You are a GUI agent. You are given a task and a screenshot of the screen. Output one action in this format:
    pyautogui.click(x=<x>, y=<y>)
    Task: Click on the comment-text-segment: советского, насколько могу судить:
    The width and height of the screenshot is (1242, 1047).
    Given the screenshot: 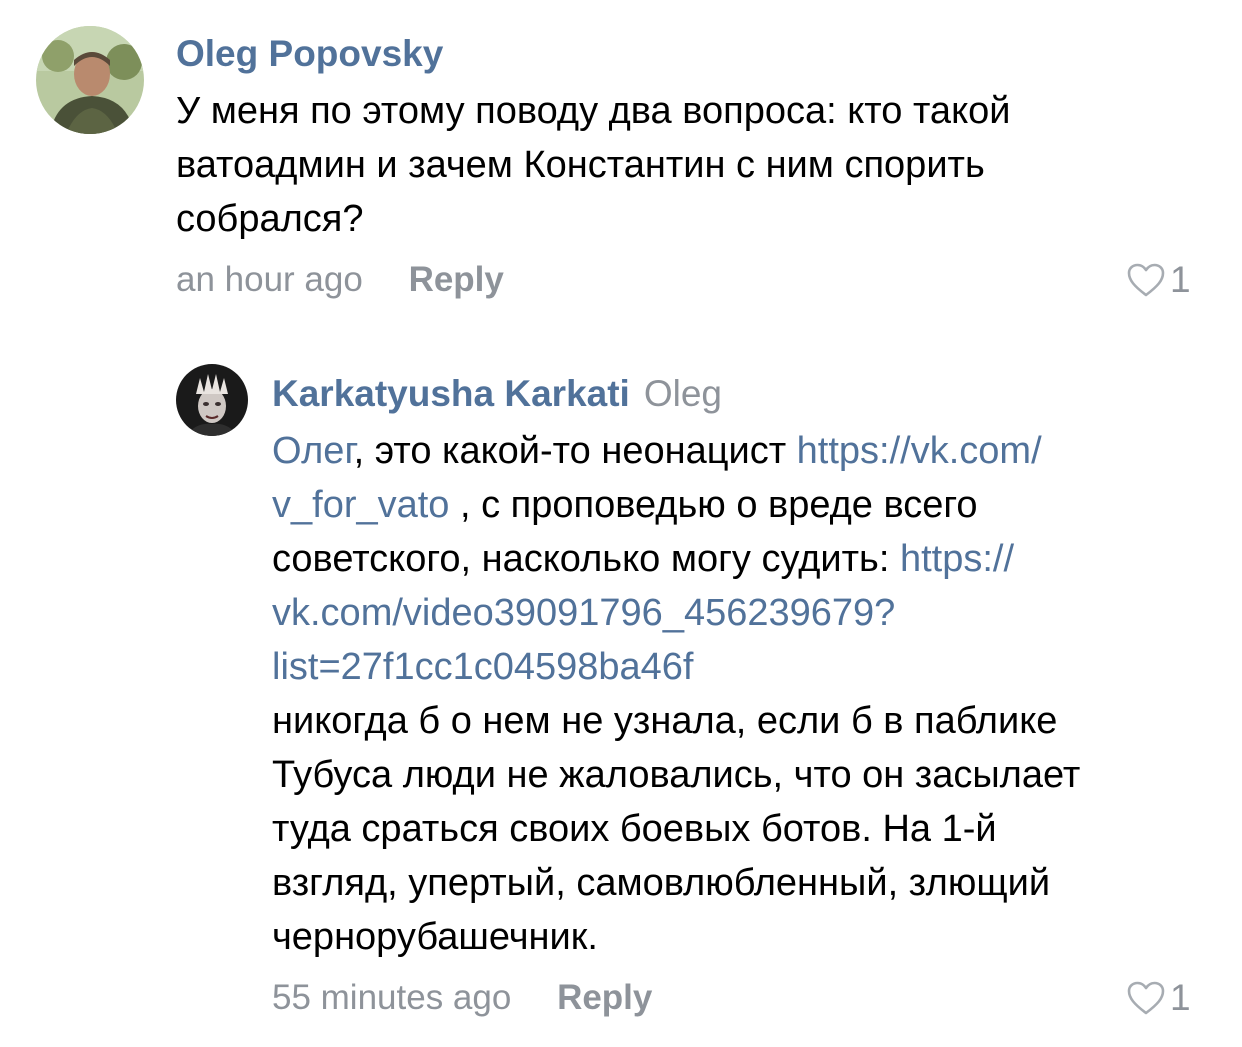 What is the action you would take?
    pyautogui.click(x=586, y=559)
    